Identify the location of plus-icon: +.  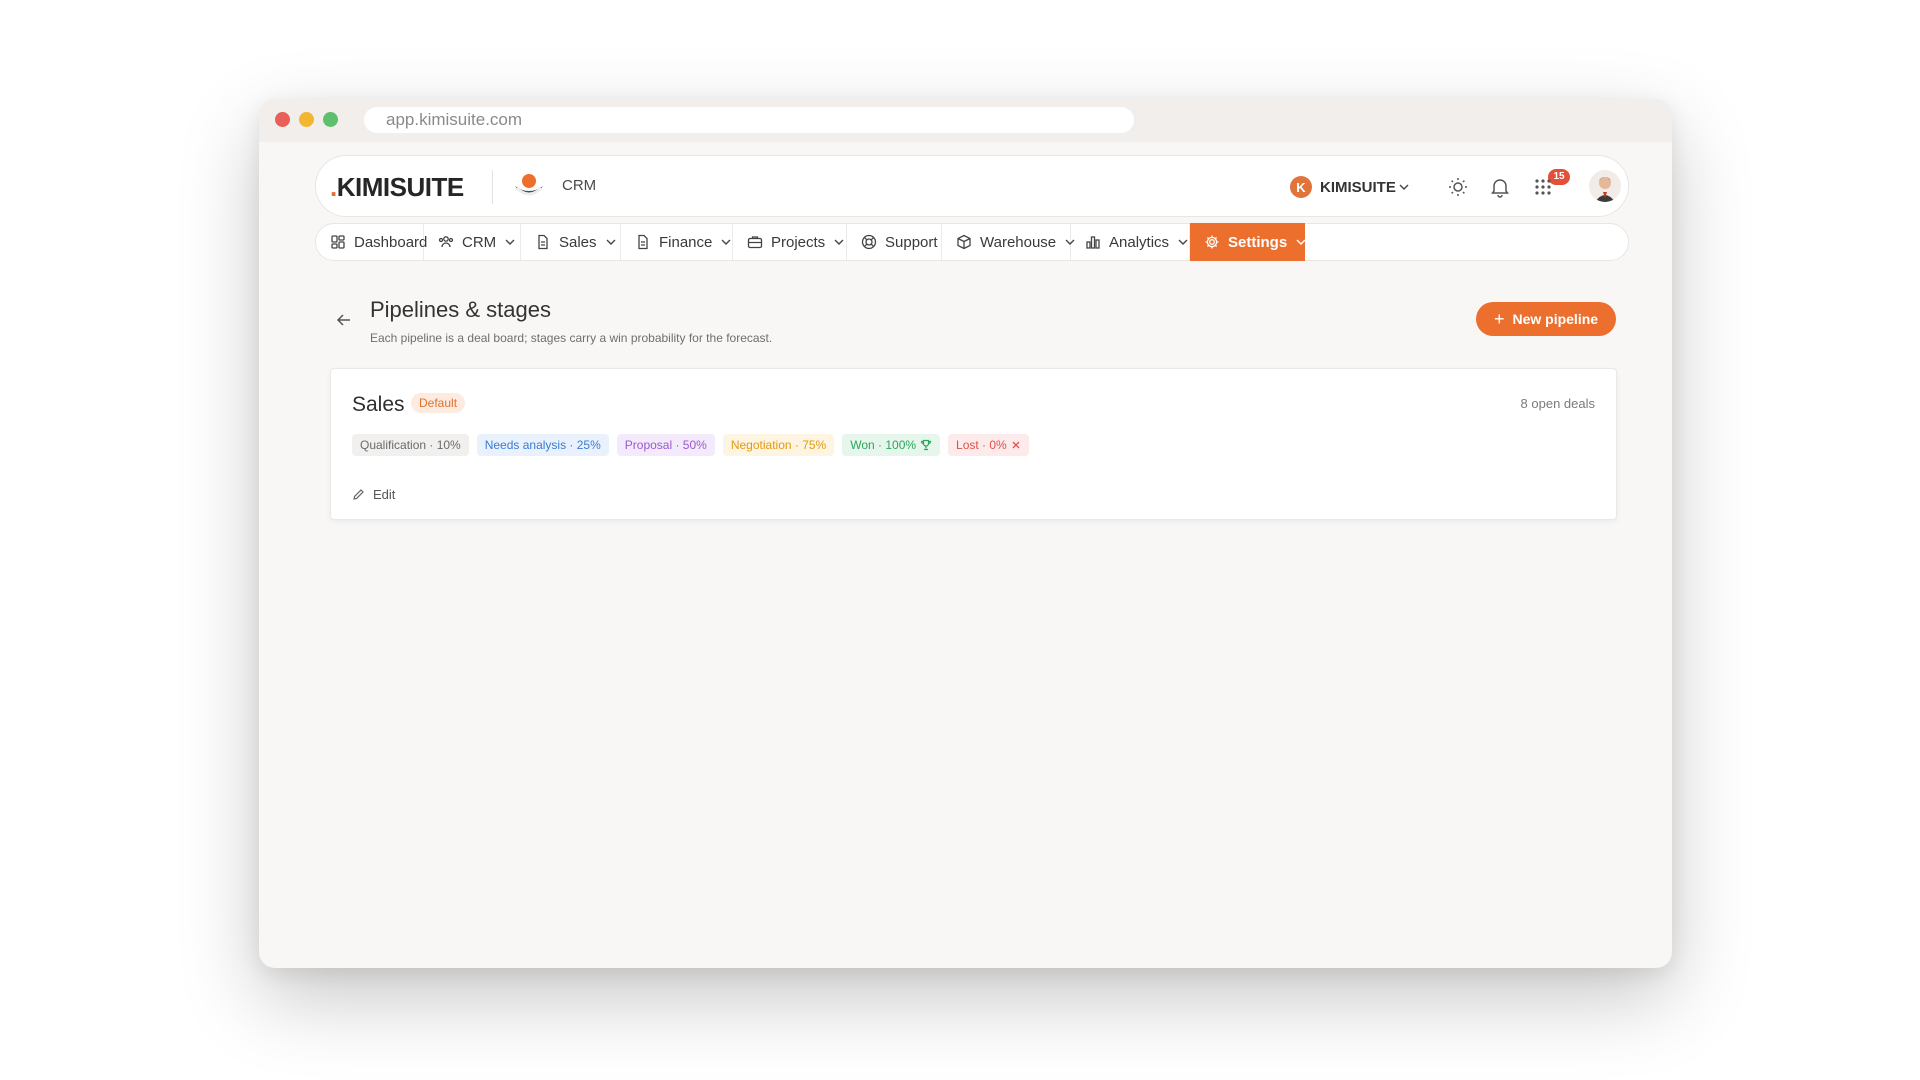
(1499, 318).